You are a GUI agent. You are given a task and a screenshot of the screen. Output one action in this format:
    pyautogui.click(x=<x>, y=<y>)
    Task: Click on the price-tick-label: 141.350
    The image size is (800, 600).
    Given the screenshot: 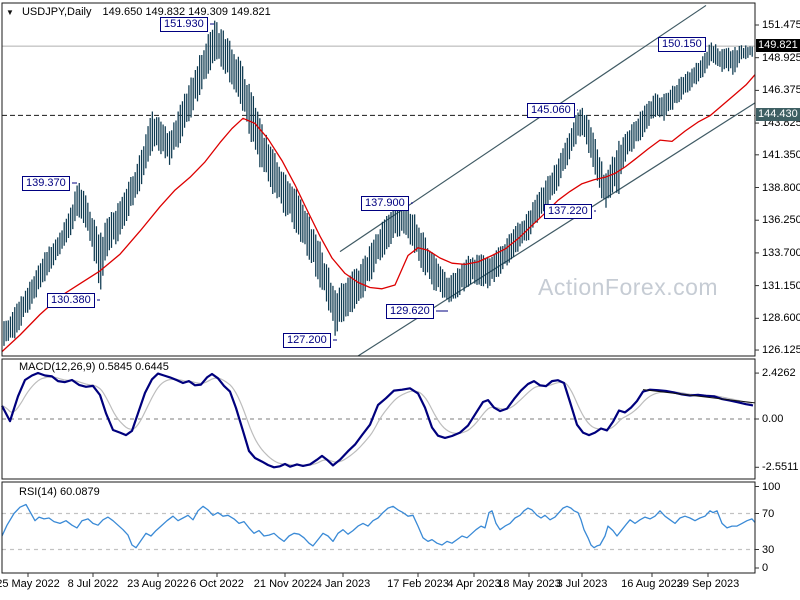 What is the action you would take?
    pyautogui.click(x=781, y=154)
    